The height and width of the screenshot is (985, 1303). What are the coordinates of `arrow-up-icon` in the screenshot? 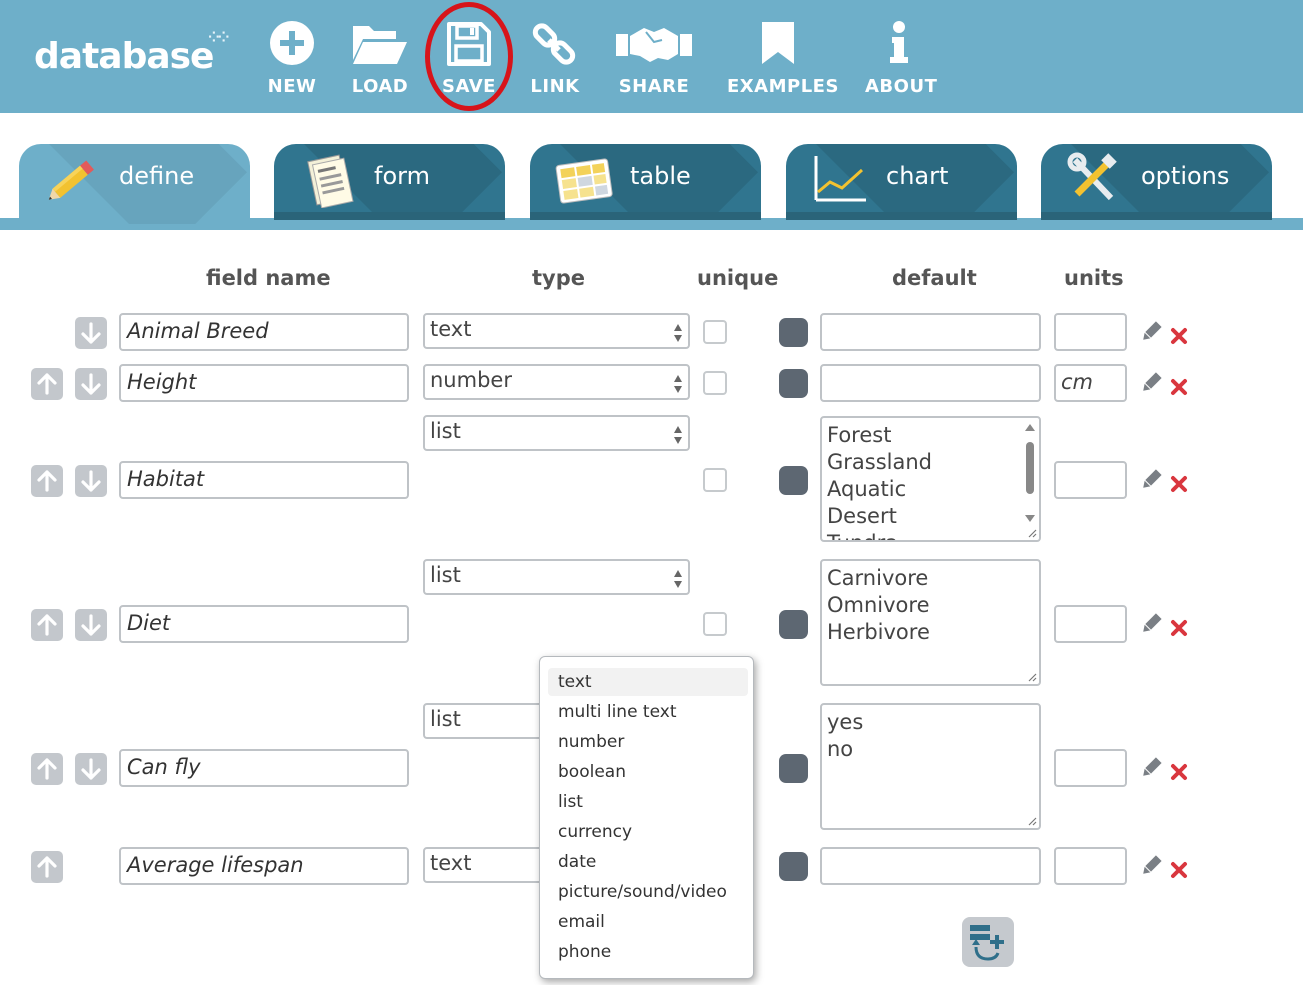 It's located at (47, 769).